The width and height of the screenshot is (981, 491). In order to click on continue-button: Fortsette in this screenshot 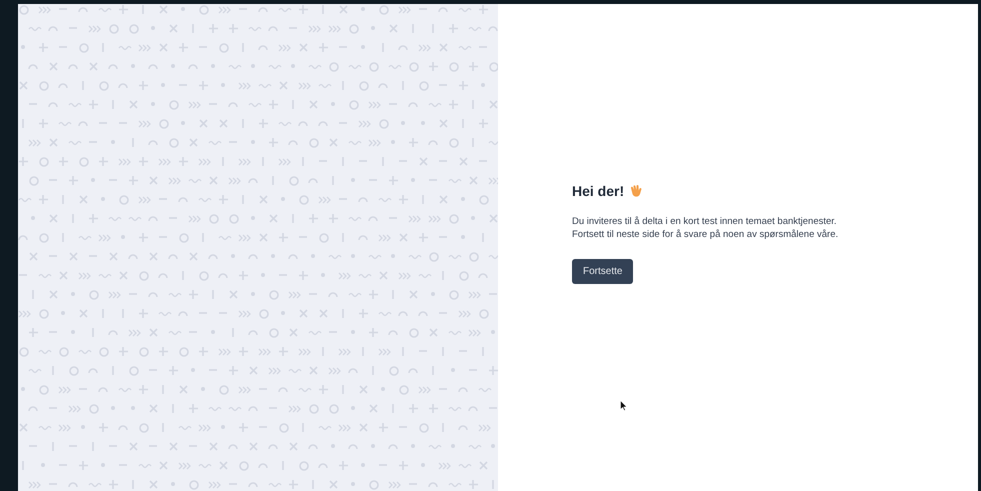, I will do `click(603, 271)`.